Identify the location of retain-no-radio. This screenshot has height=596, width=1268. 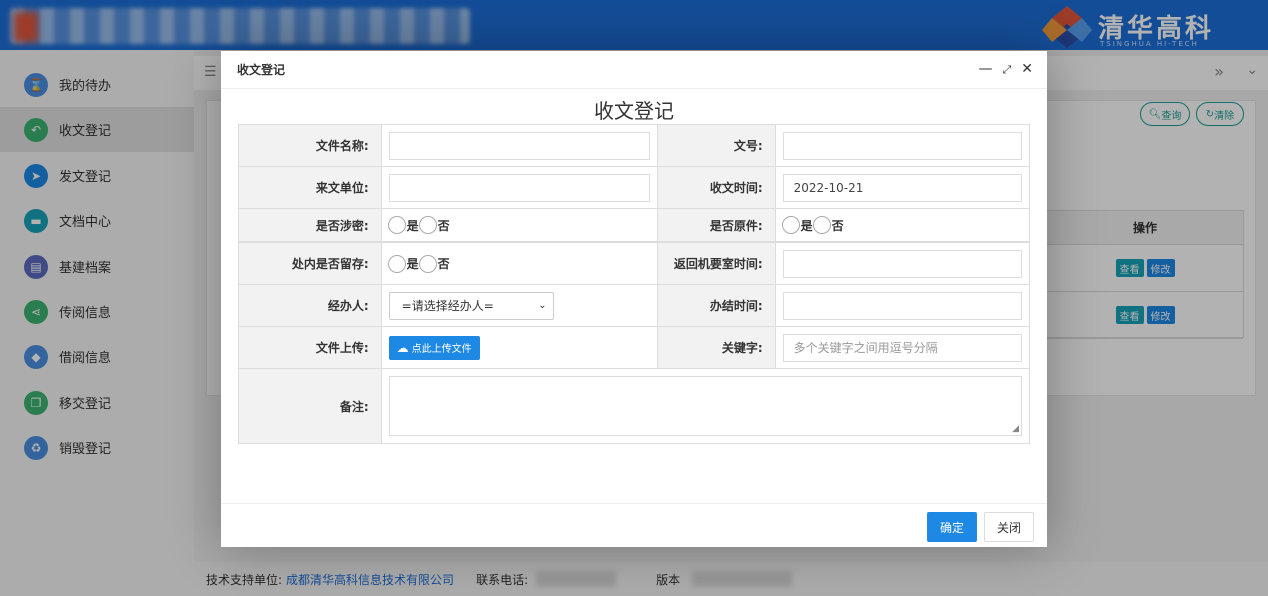
(427, 263).